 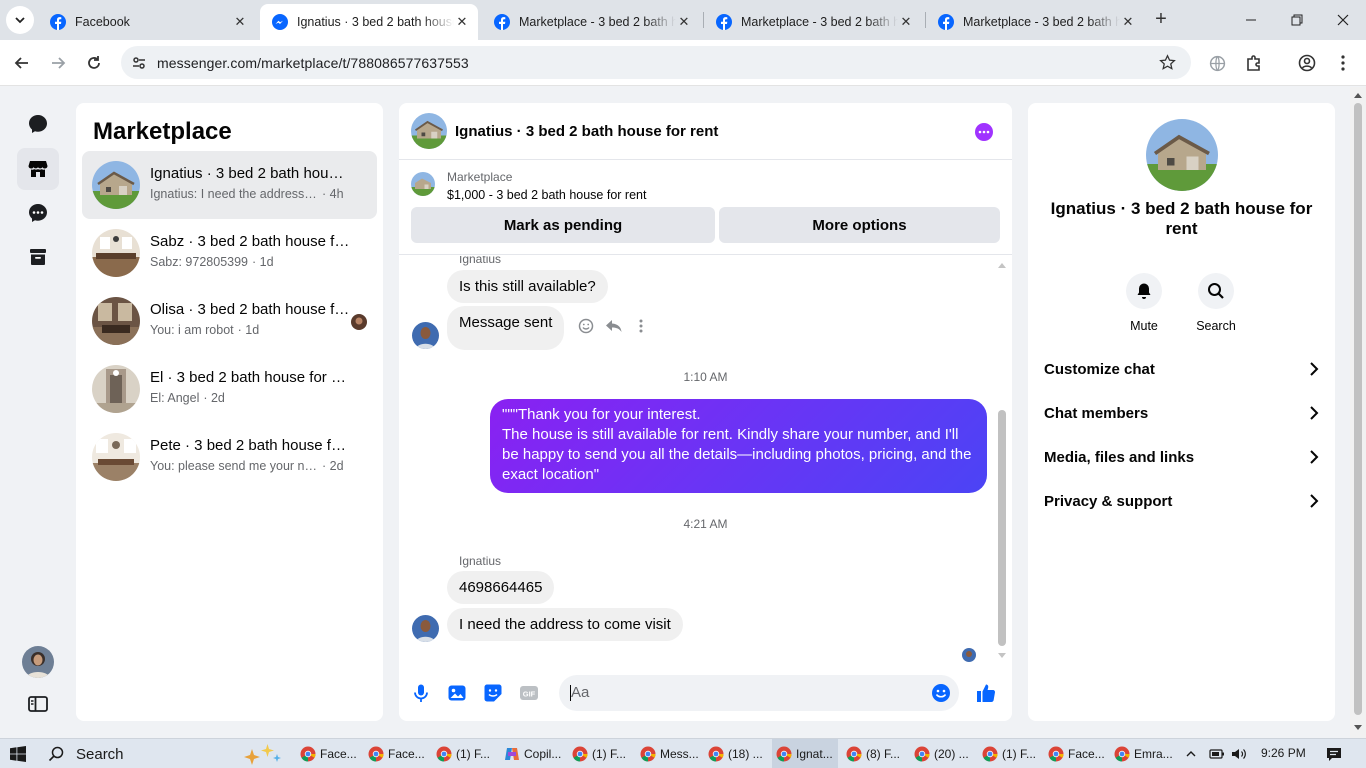 What do you see at coordinates (1283, 753) in the screenshot?
I see `clock: 9:26 PM` at bounding box center [1283, 753].